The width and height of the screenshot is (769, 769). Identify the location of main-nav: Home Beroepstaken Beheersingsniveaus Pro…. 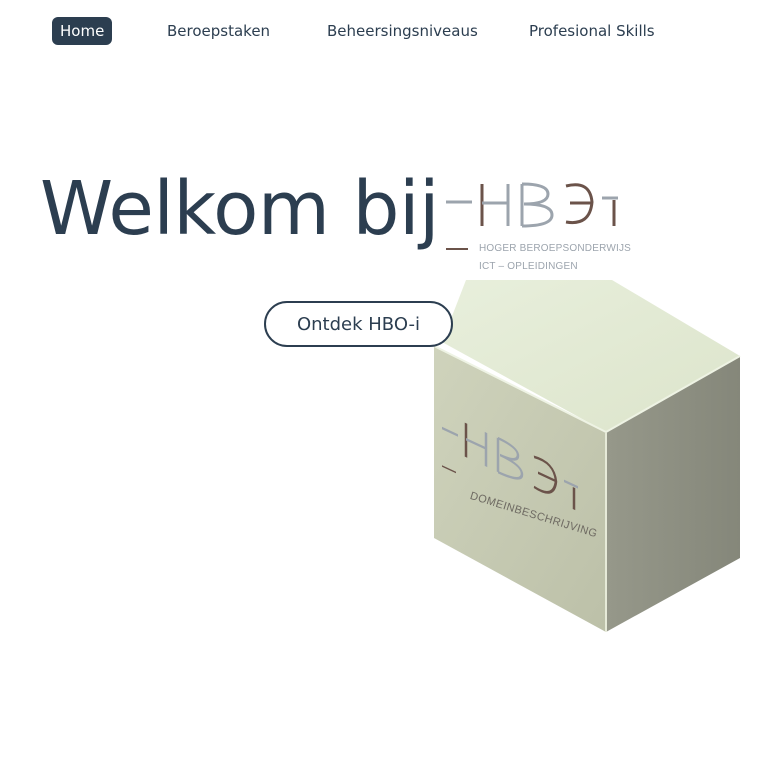
(384, 31).